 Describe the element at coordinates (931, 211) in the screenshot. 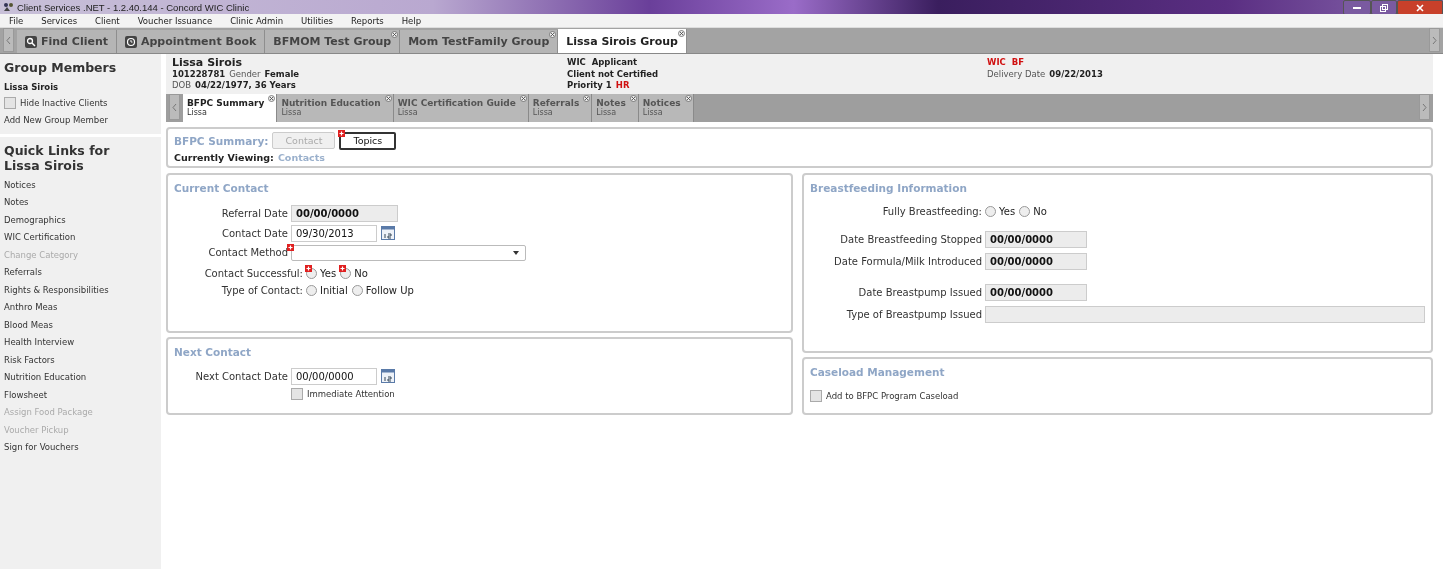

I see `field-label: Fully Breastfeeding:` at that location.